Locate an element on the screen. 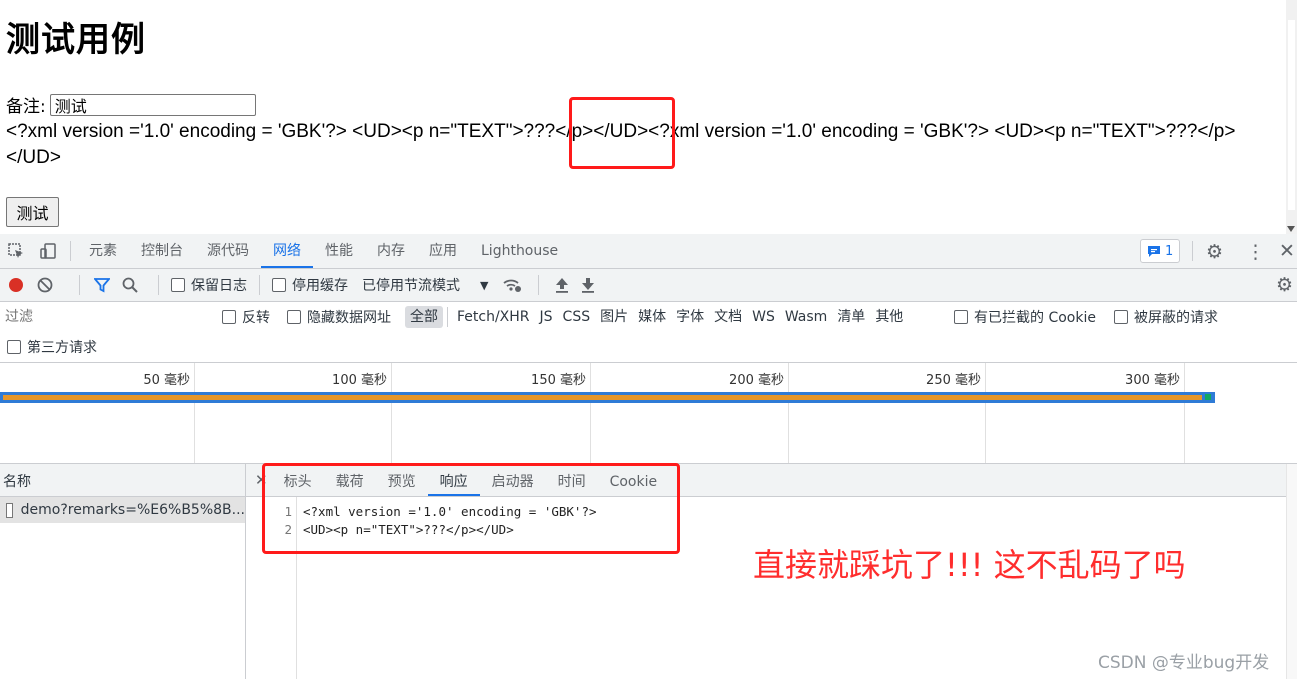 The image size is (1297, 679). hide-data-urls-checkbox: 隐藏数据网址 is located at coordinates (339, 317).